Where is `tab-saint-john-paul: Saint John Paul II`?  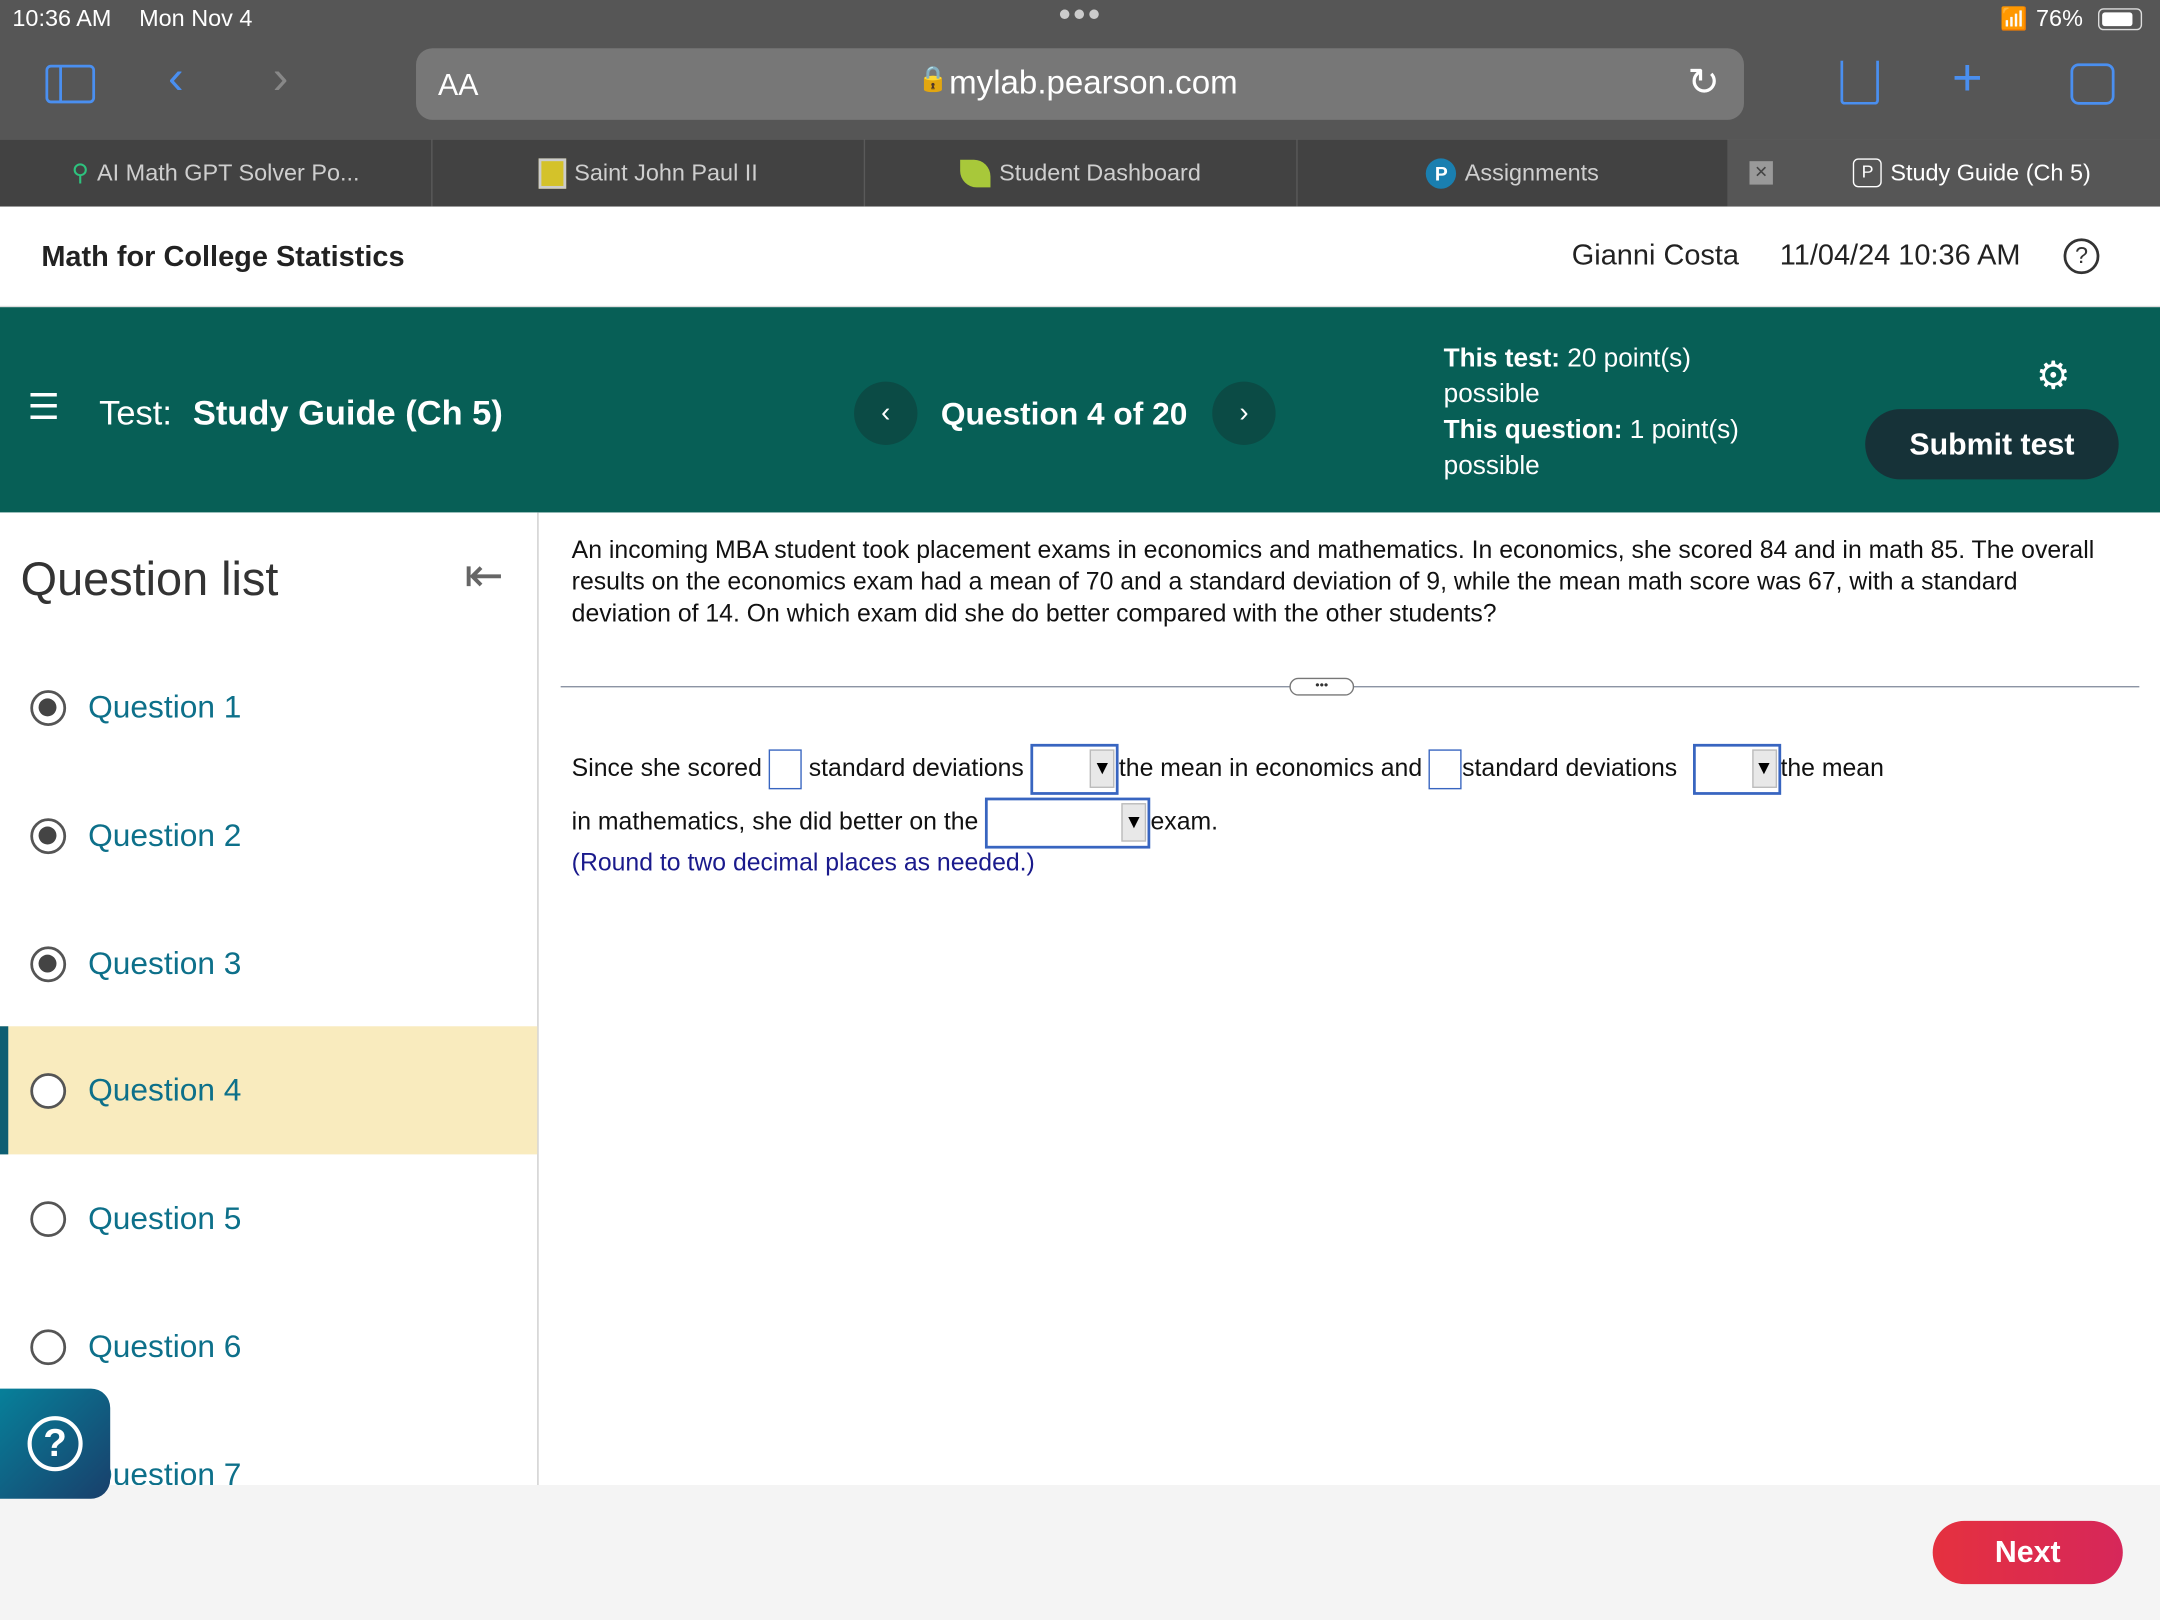 tab-saint-john-paul: Saint John Paul II is located at coordinates (649, 173).